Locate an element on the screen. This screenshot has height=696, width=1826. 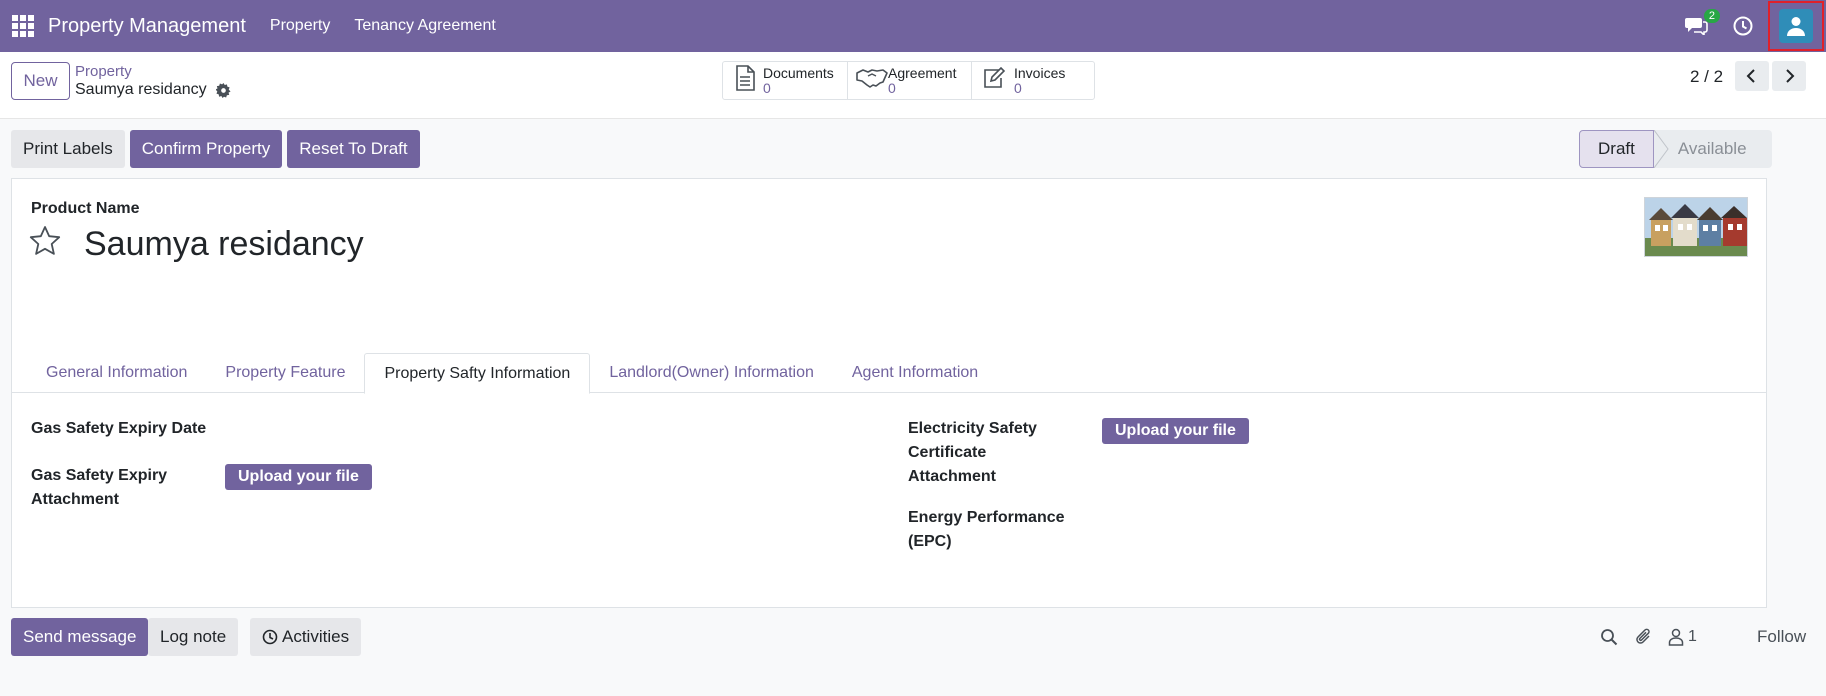
status-bar: Draft Available is located at coordinates (1675, 149).